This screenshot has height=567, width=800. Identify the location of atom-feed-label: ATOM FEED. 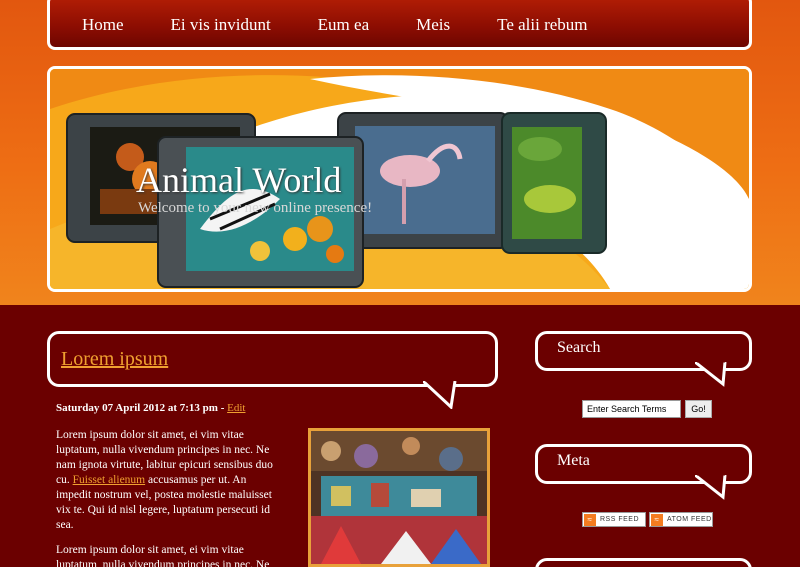
(689, 519).